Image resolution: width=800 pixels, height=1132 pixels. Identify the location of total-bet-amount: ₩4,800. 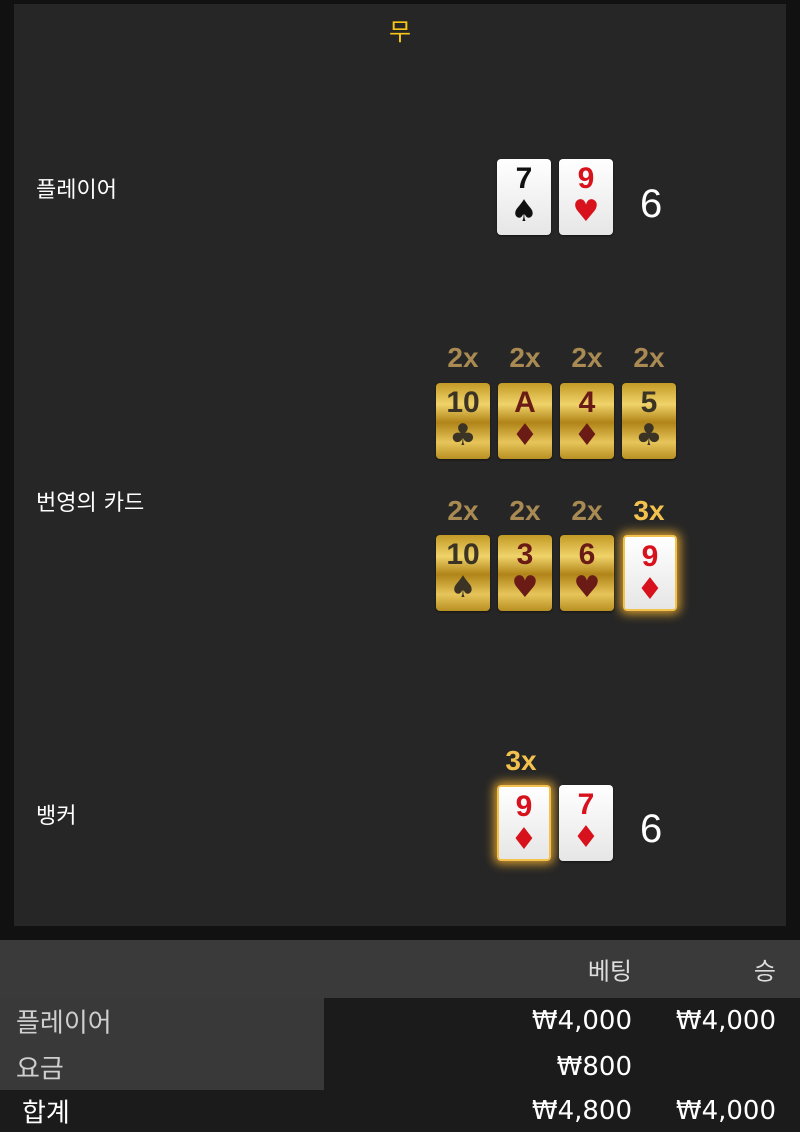
(581, 1111).